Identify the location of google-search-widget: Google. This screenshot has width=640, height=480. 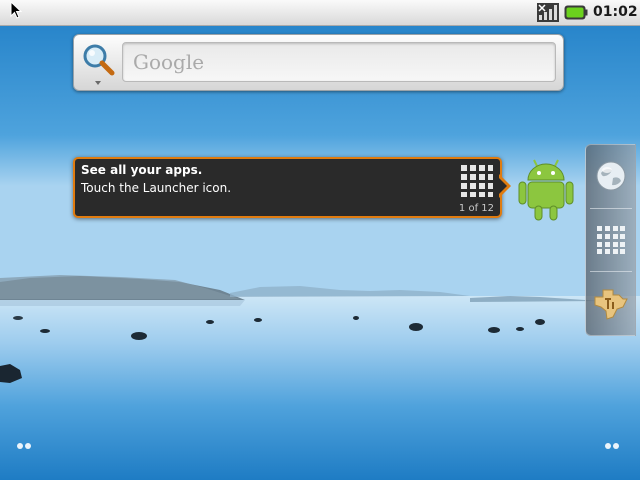
(318, 62).